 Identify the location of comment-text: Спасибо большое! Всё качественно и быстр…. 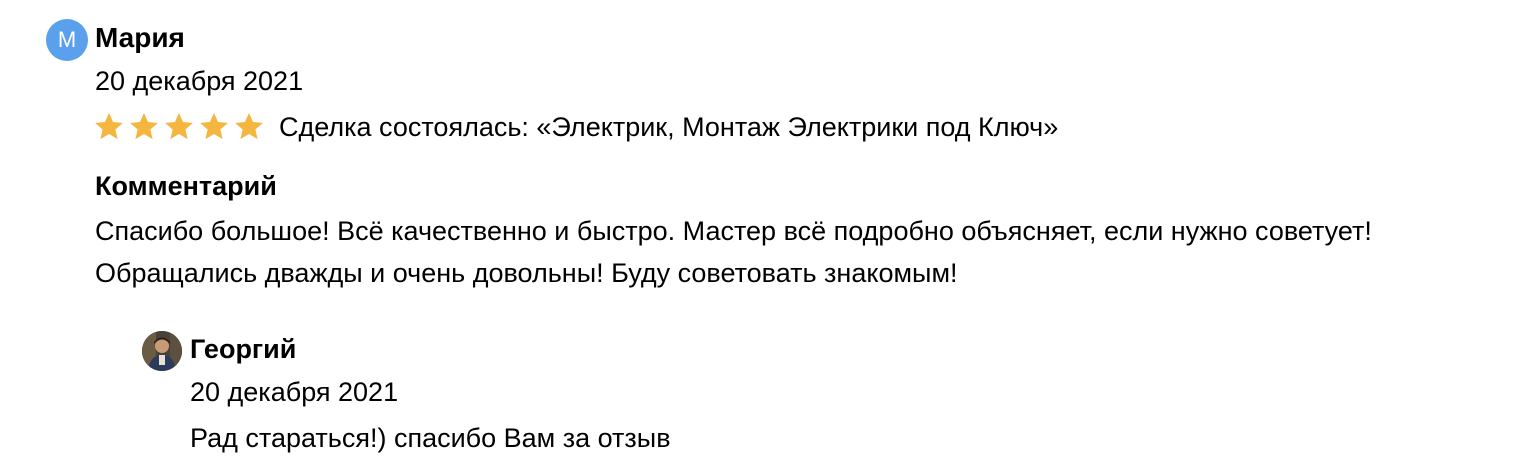
(733, 252).